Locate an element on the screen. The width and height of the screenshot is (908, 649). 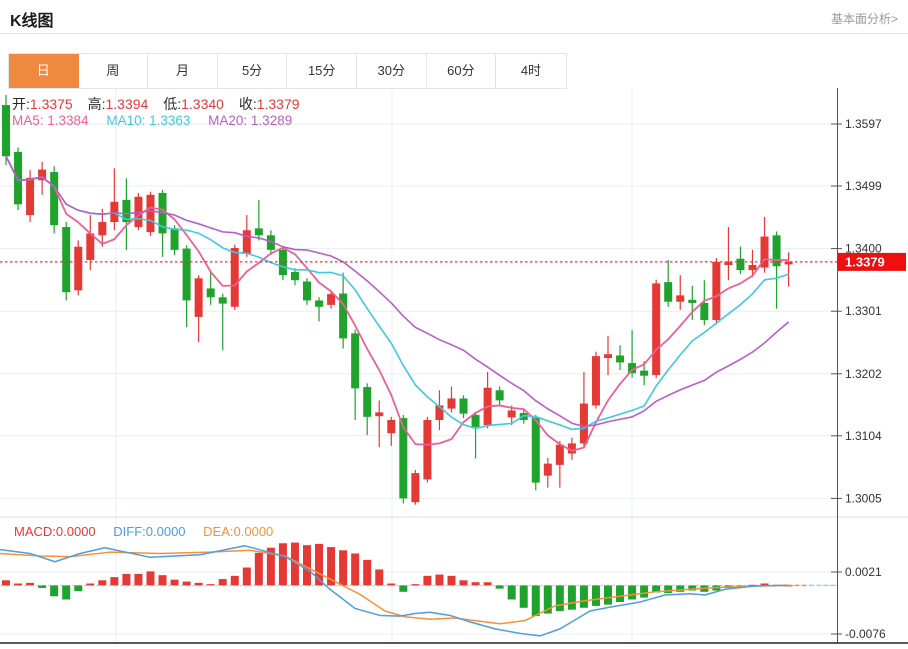
macd-histogram is located at coordinates (397, 579).